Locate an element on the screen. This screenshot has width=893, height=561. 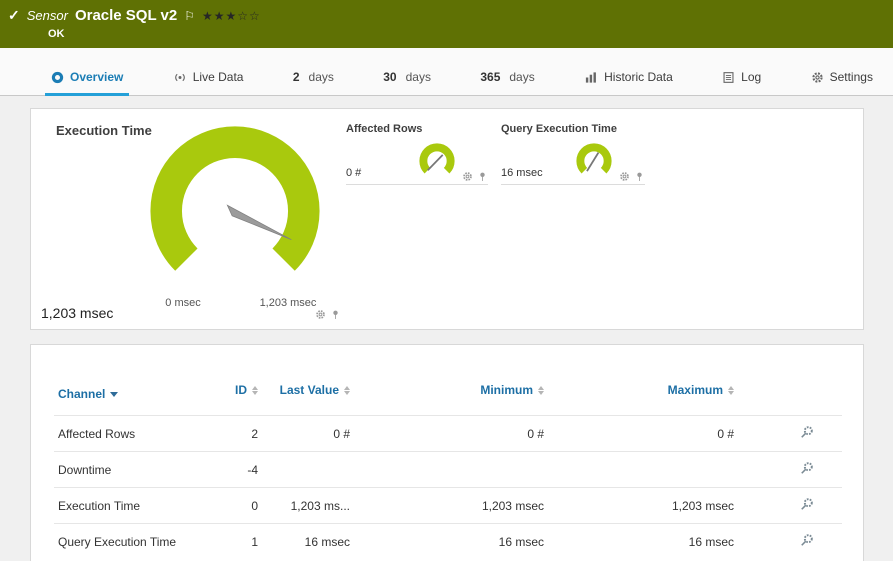
channel-id: 2 is located at coordinates (238, 433).